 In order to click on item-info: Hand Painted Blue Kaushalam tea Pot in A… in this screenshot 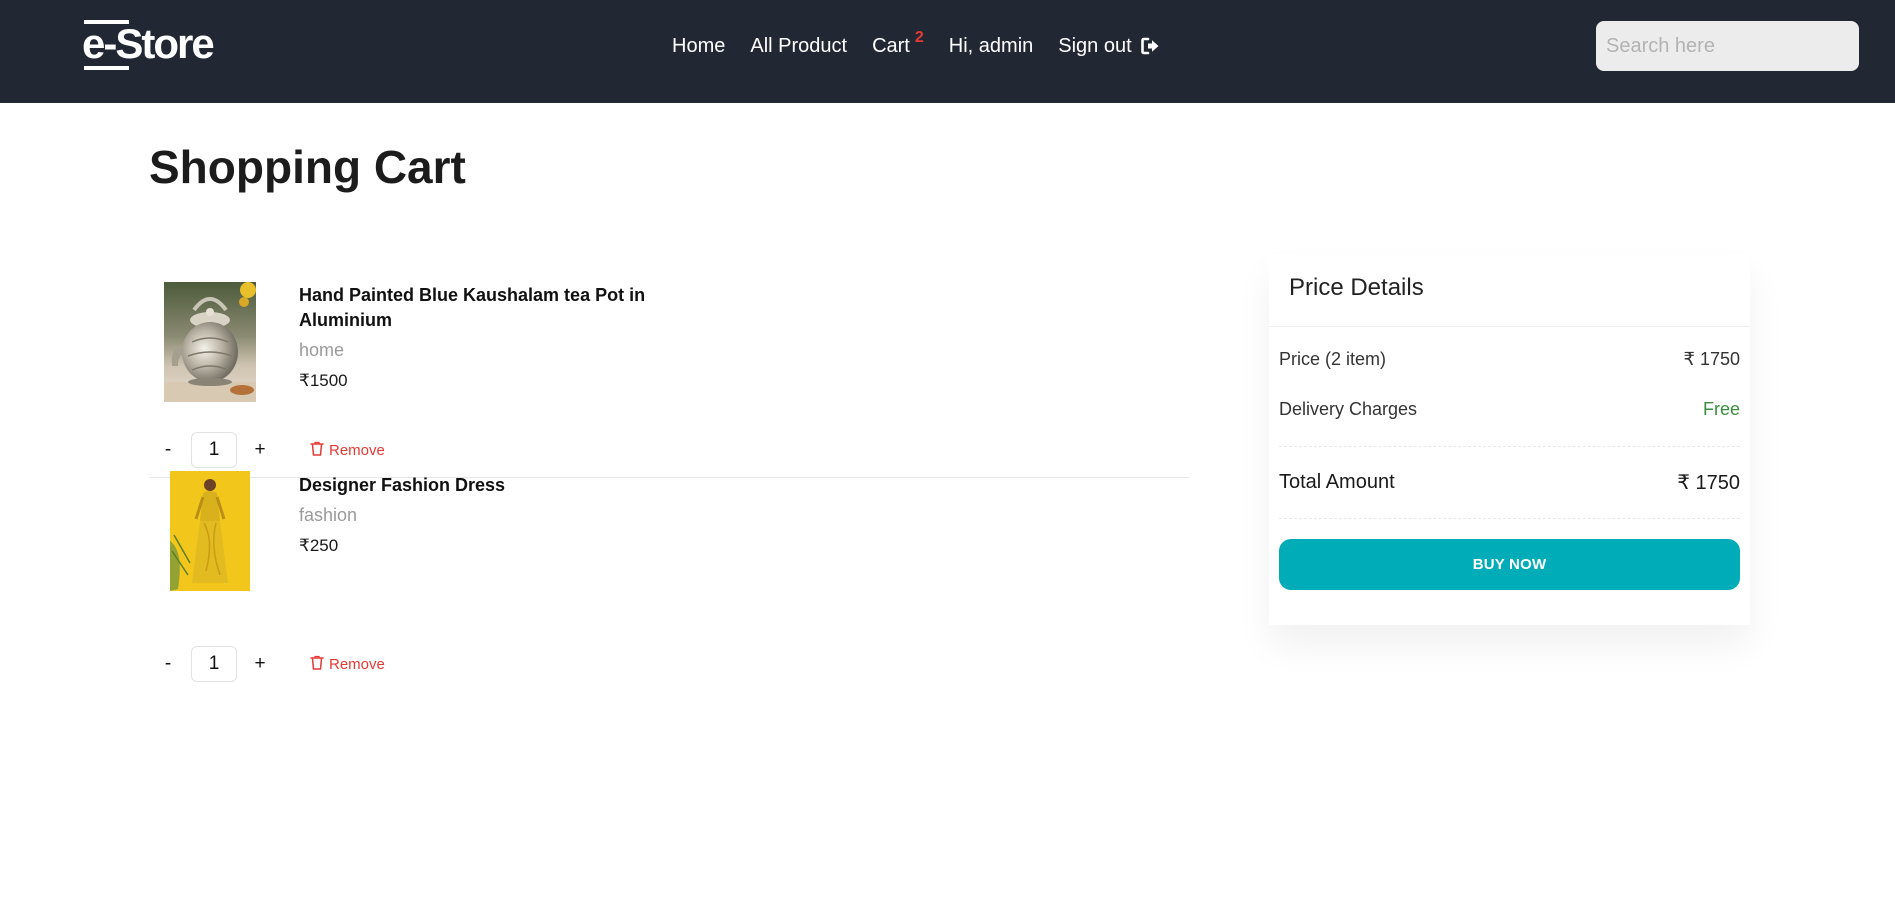, I will do `click(484, 338)`.